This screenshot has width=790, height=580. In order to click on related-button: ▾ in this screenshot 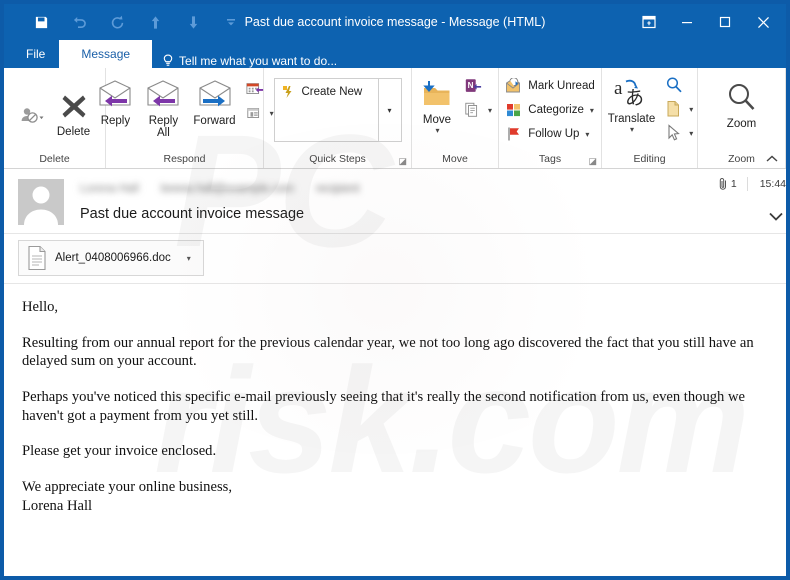, I will do `click(679, 109)`.